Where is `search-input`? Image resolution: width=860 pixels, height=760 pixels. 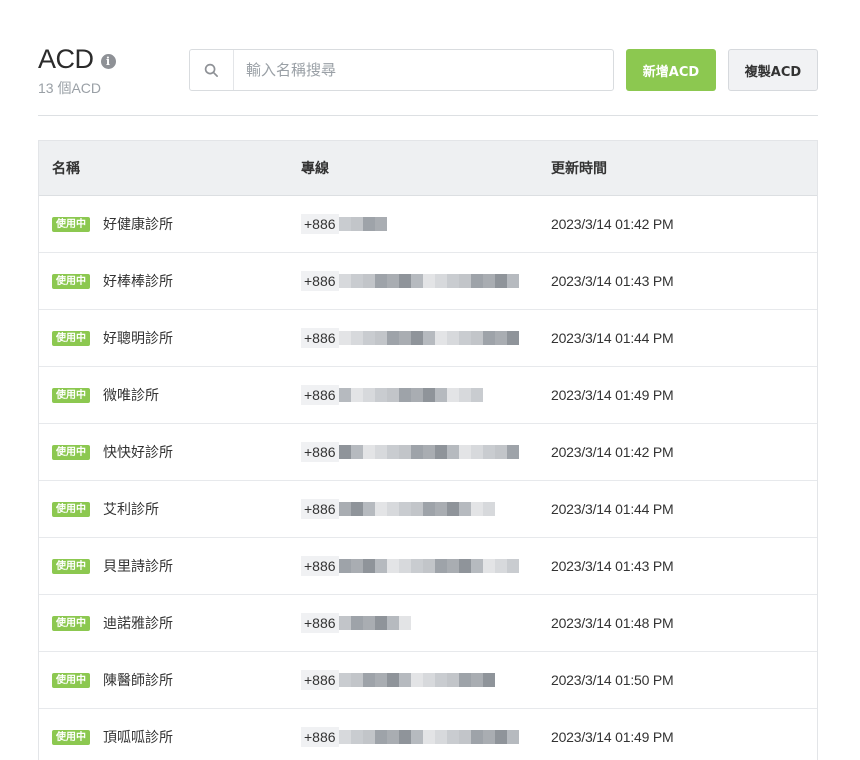
search-input is located at coordinates (423, 70).